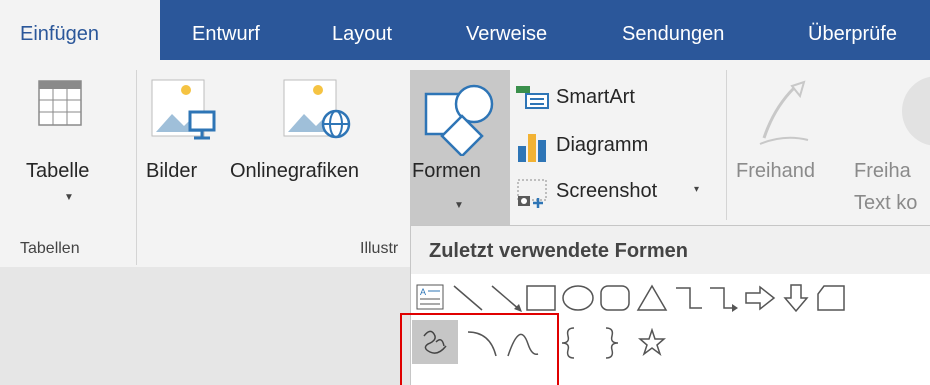 This screenshot has width=930, height=385. Describe the element at coordinates (294, 171) in the screenshot. I see `online-pictures-button-label: Onlinegrafiken` at that location.